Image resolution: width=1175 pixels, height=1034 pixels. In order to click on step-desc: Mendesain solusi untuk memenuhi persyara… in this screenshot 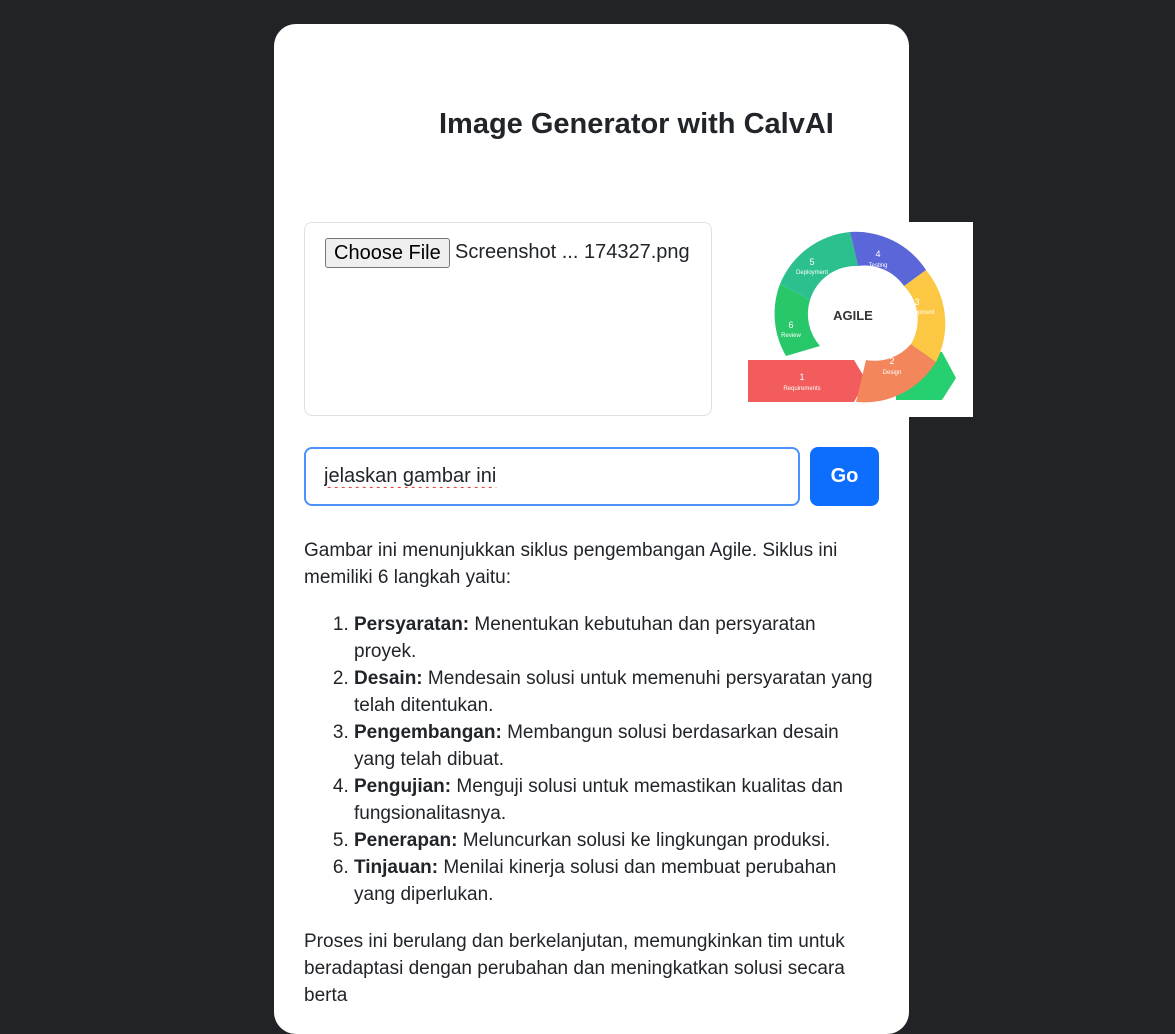, I will do `click(613, 692)`.